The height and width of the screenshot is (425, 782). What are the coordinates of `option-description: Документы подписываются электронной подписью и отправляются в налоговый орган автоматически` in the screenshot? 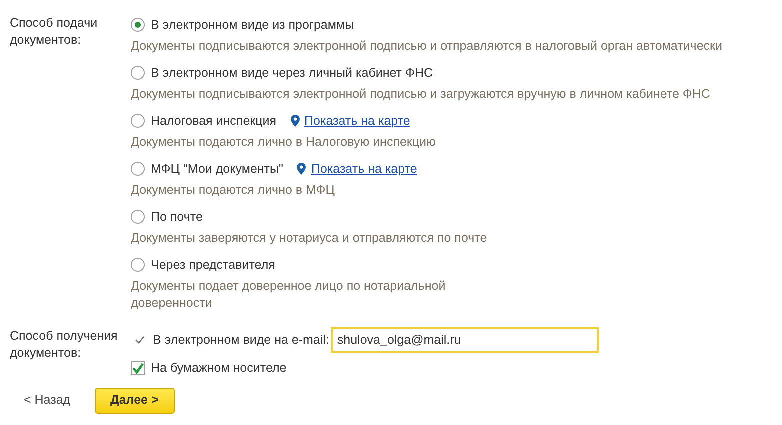 It's located at (426, 46).